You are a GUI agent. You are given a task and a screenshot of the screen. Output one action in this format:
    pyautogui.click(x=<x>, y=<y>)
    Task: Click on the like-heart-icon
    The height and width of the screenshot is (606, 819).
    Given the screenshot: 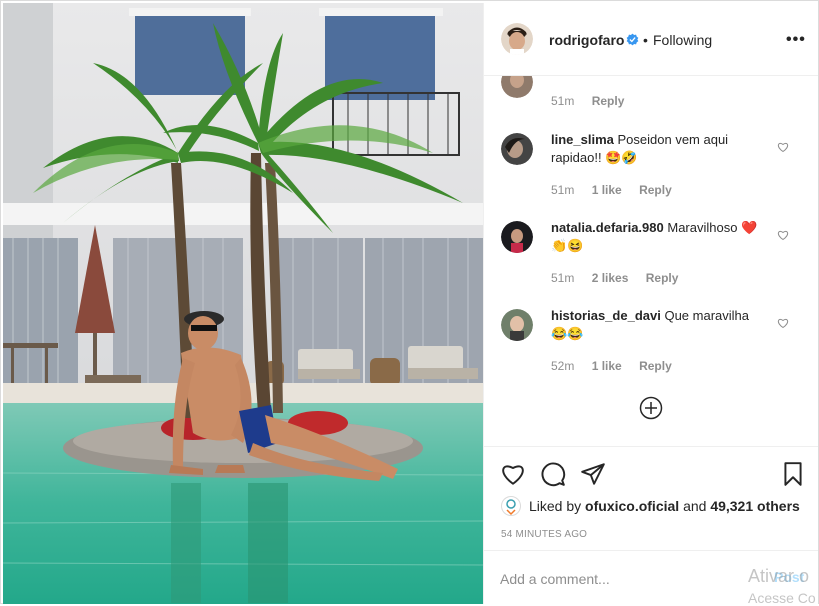 What is the action you would take?
    pyautogui.click(x=513, y=474)
    